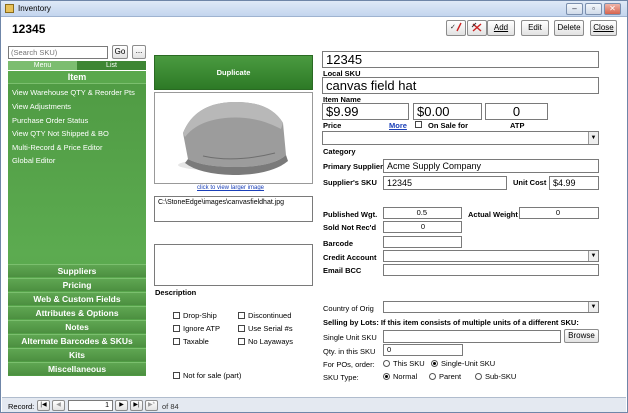  Describe the element at coordinates (477, 28) in the screenshot. I see `undo-icon` at that location.